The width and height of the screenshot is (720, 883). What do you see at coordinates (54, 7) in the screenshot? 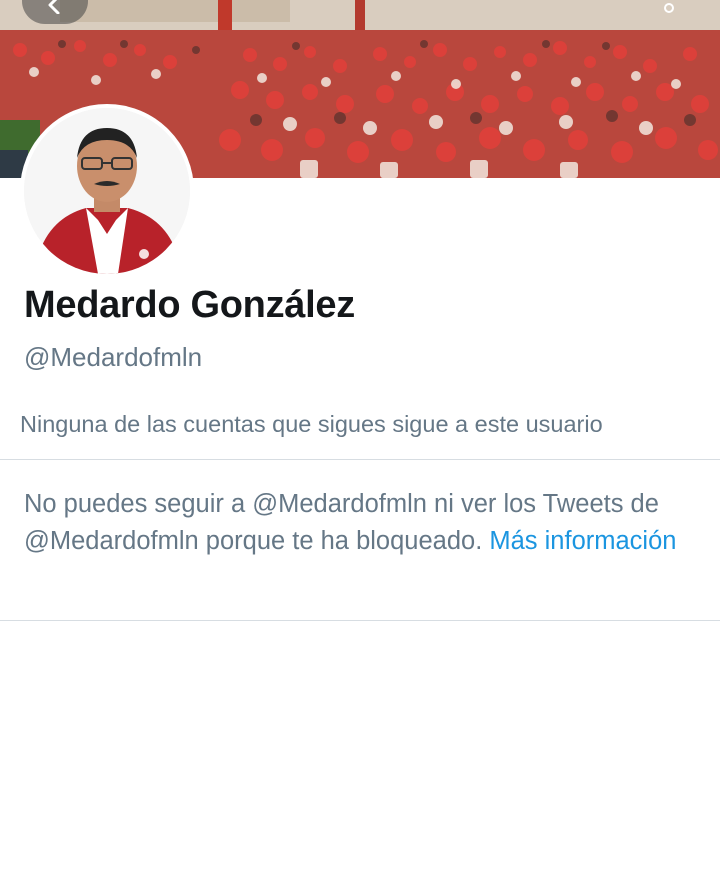
I see `arrow-left-icon` at bounding box center [54, 7].